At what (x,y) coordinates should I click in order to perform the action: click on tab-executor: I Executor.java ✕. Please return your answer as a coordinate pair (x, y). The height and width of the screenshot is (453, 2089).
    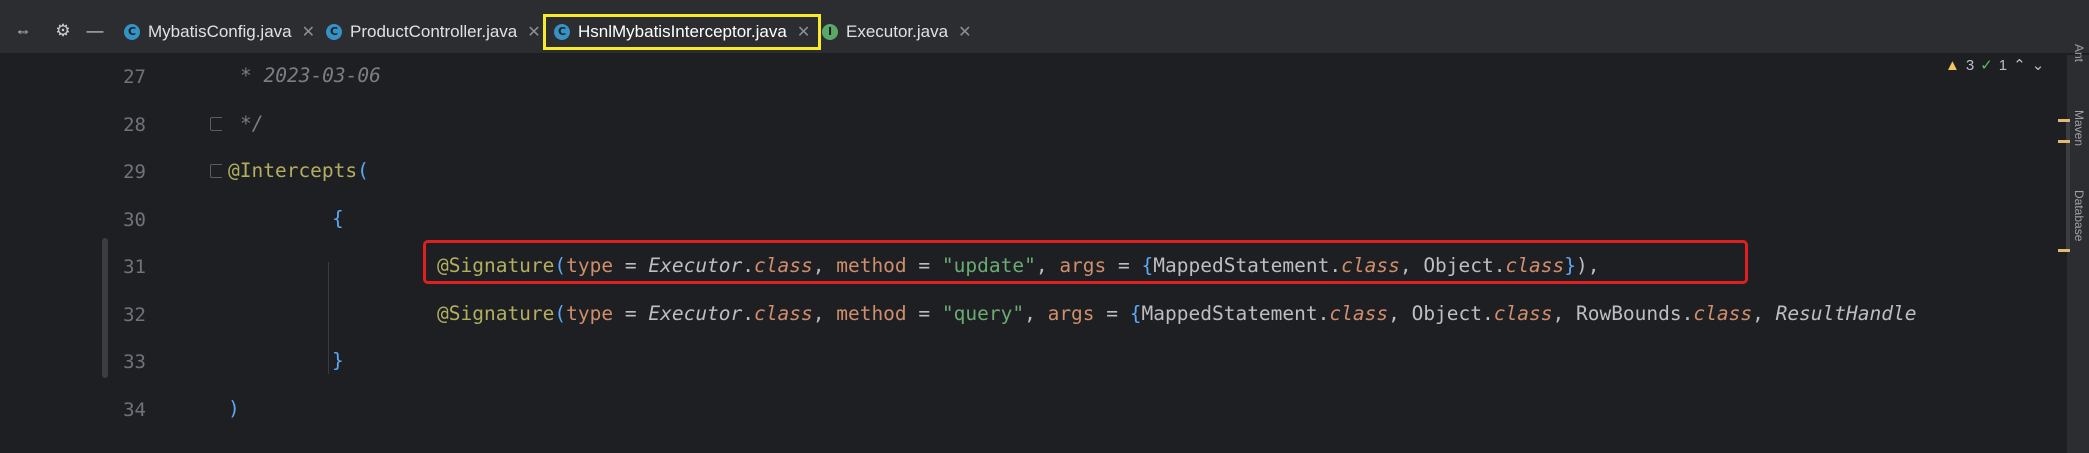
    Looking at the image, I should click on (896, 32).